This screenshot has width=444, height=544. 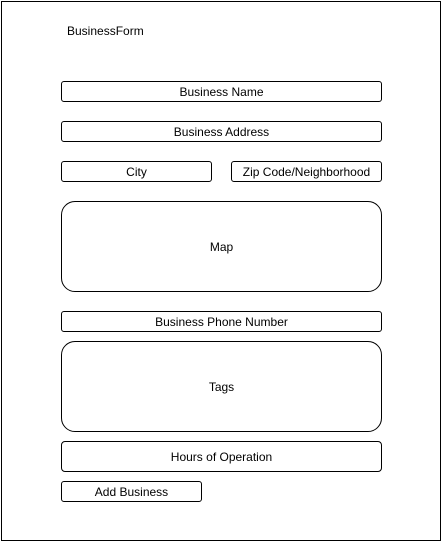 I want to click on add-business-button: Add Business, so click(x=131, y=491).